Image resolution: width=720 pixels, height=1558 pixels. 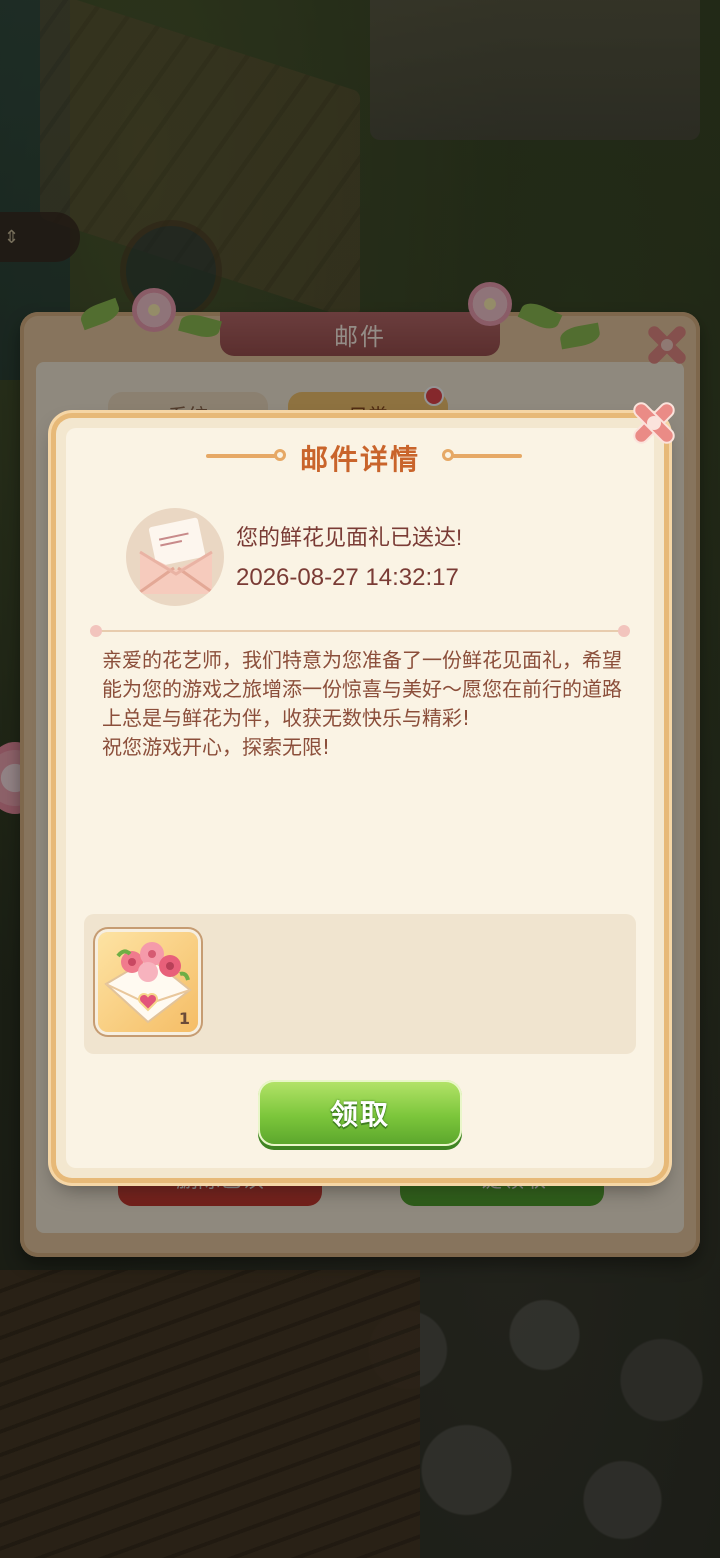 What do you see at coordinates (482, 455) in the screenshot?
I see `title-ornament-right` at bounding box center [482, 455].